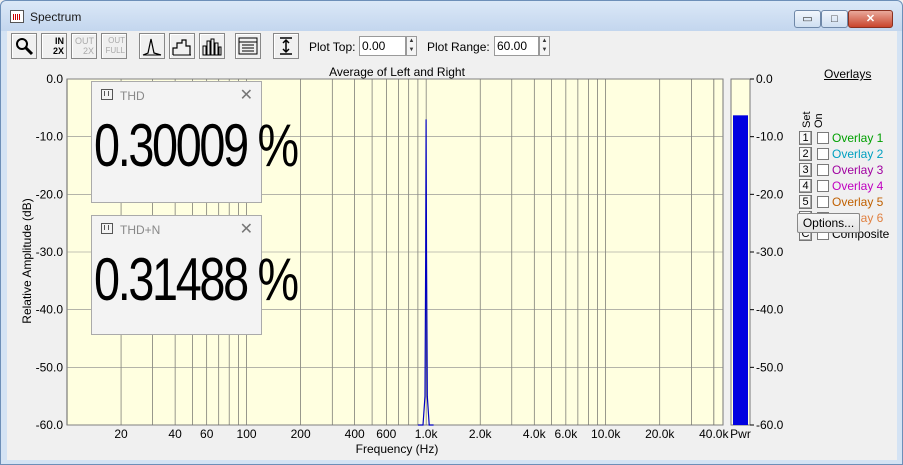 The height and width of the screenshot is (465, 903). Describe the element at coordinates (858, 138) in the screenshot. I see `overlay-label: Overlay 1` at that location.